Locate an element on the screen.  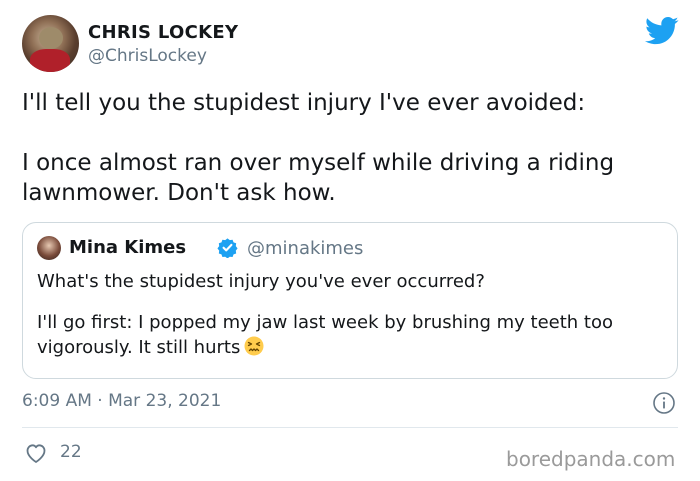
verified-badge-icon is located at coordinates (227, 248).